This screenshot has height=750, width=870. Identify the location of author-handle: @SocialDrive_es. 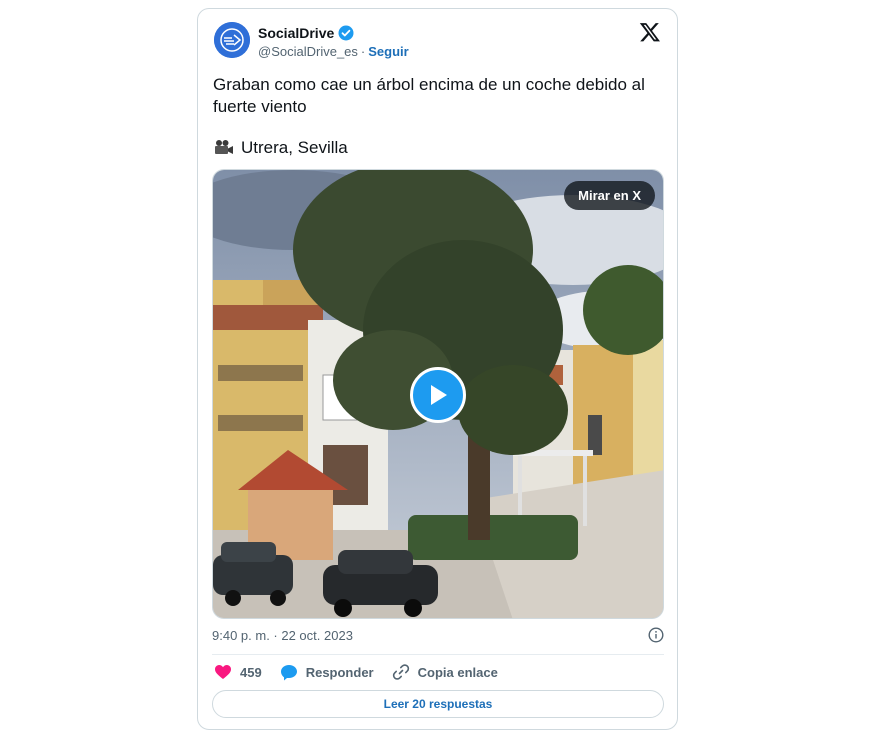
(308, 51).